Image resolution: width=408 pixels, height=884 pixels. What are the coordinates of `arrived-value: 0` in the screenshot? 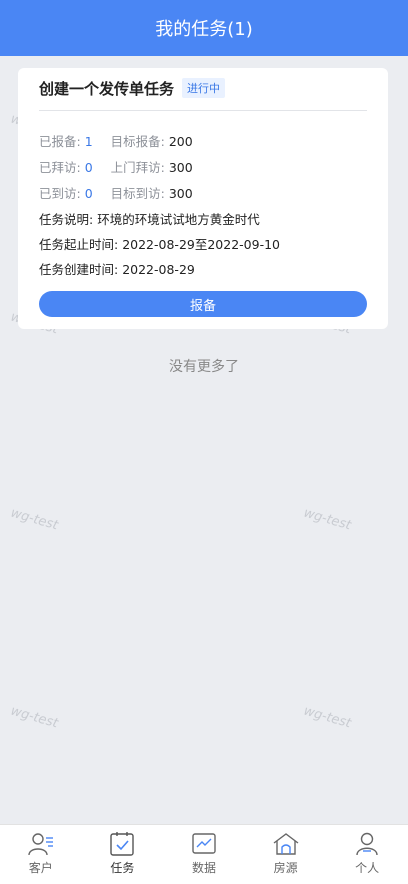 It's located at (88, 193).